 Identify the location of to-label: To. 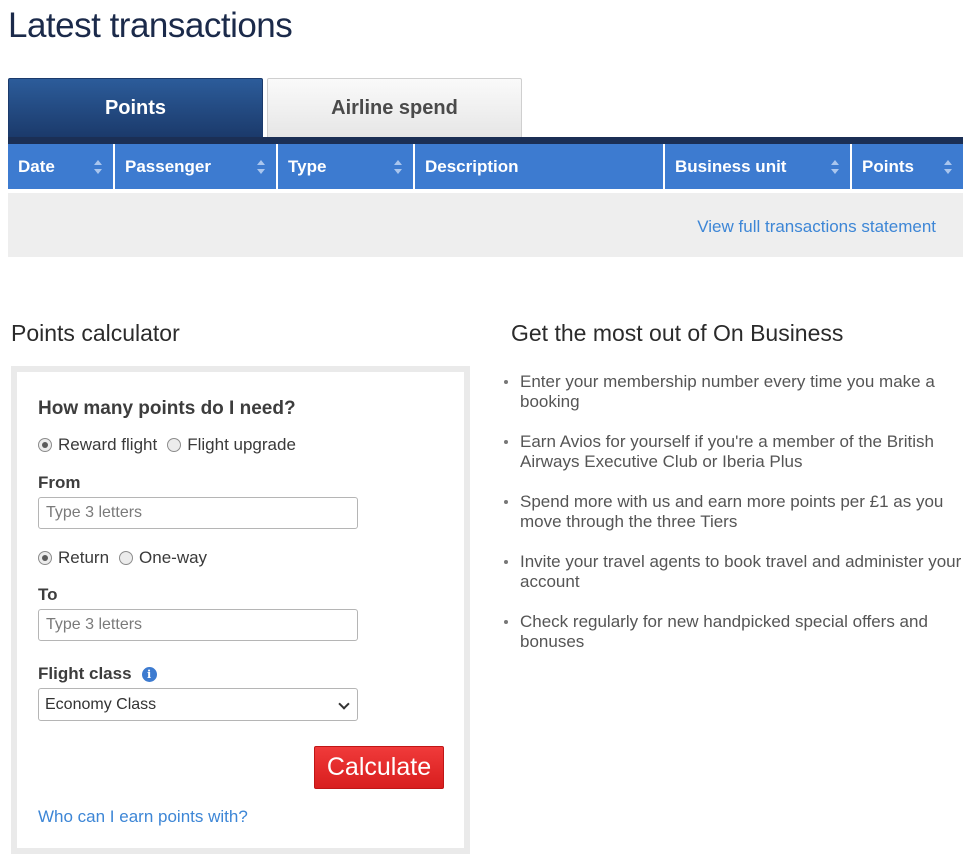
(48, 594).